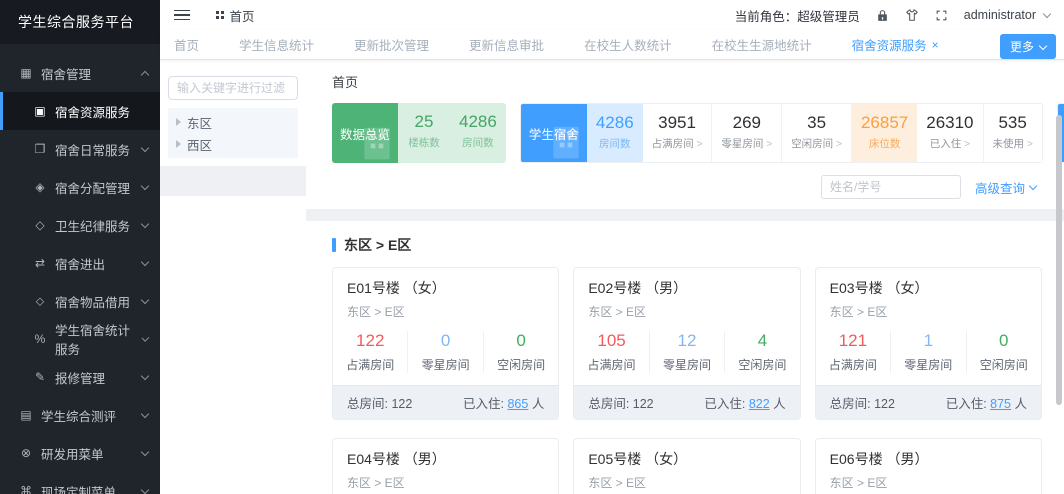  Describe the element at coordinates (446, 466) in the screenshot. I see `building-card-e04: E04号楼 （男） 东区 > E区 123占满房间 10零星房间 2空闲房间` at that location.